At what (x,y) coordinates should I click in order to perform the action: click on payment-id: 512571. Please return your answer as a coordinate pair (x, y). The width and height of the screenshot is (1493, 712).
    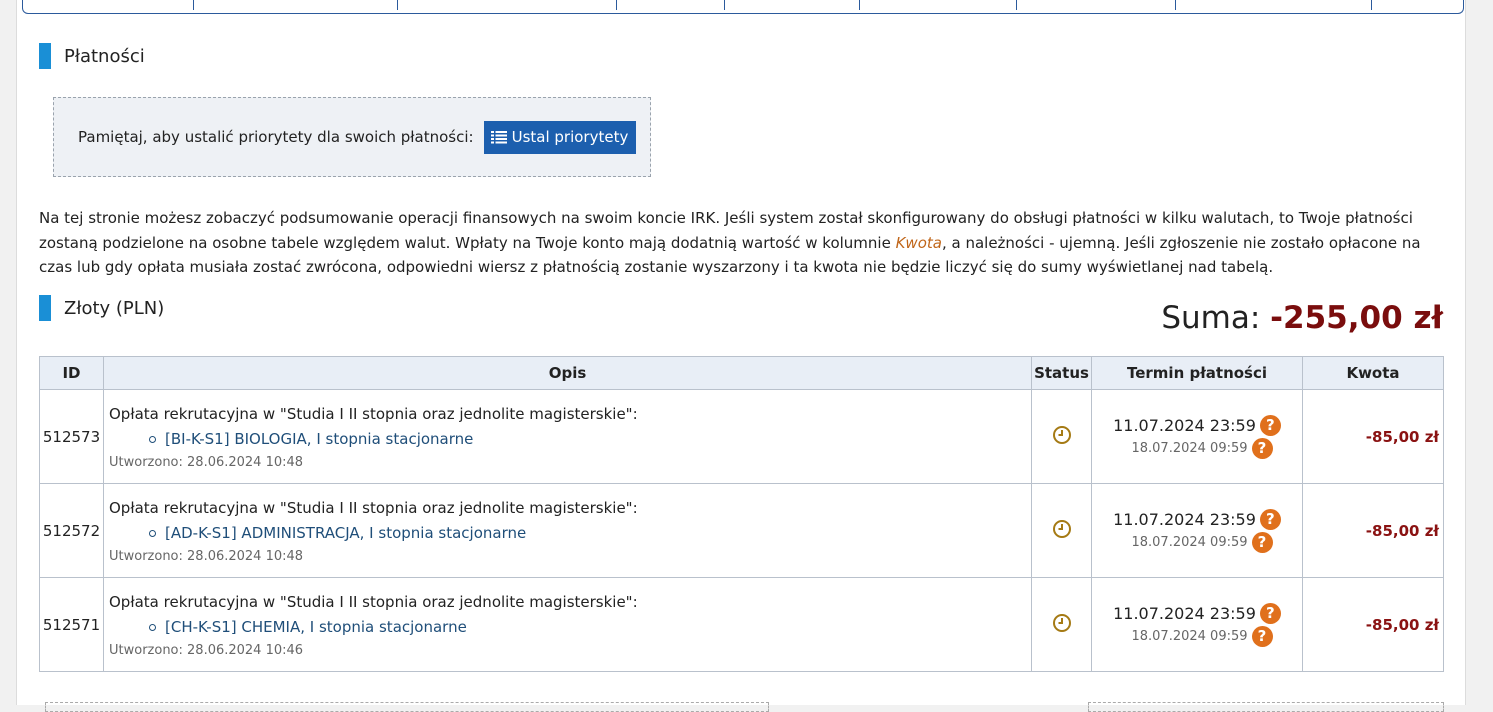
    Looking at the image, I should click on (71, 624).